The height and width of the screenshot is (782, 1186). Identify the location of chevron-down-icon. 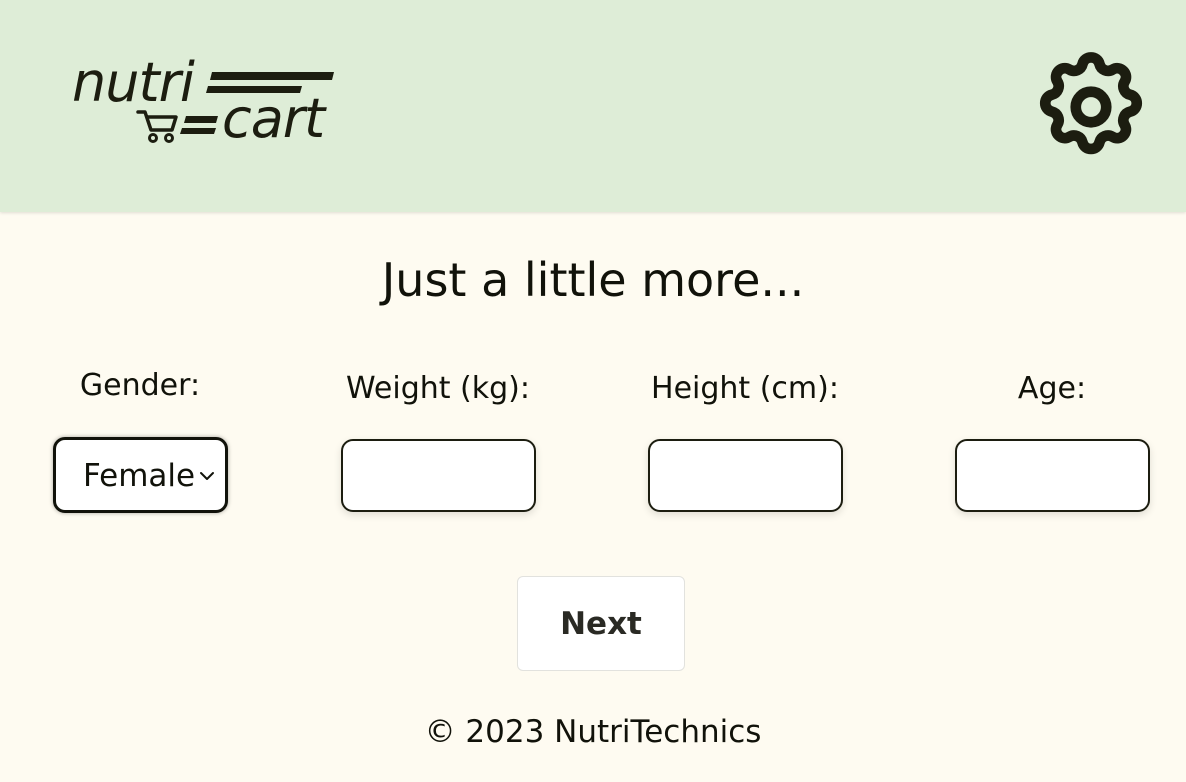
(207, 476).